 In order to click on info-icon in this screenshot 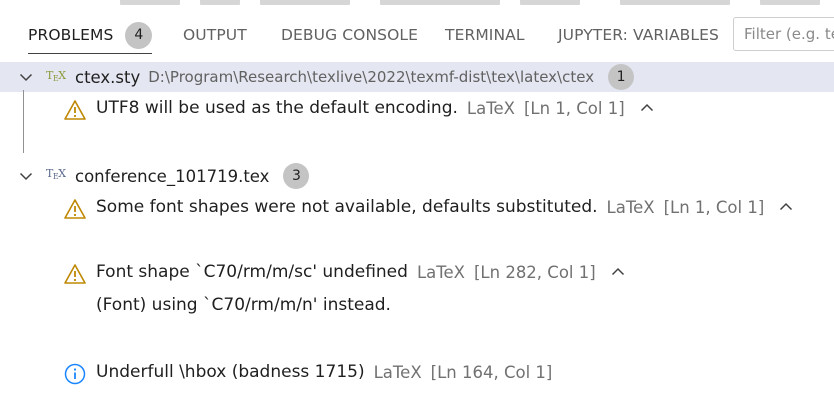, I will do `click(75, 374)`.